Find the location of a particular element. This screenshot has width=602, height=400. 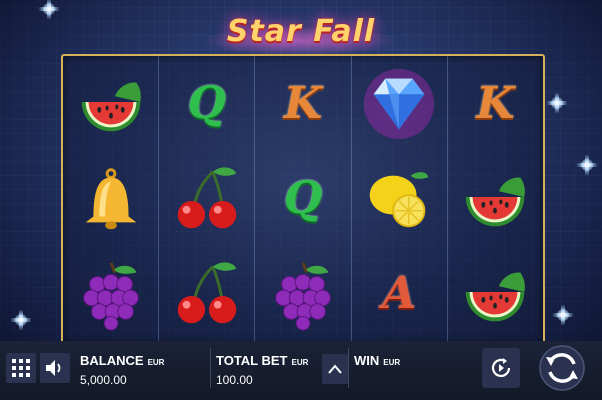

balance-display: BALANCE EUR 5,000.00 is located at coordinates (122, 369).